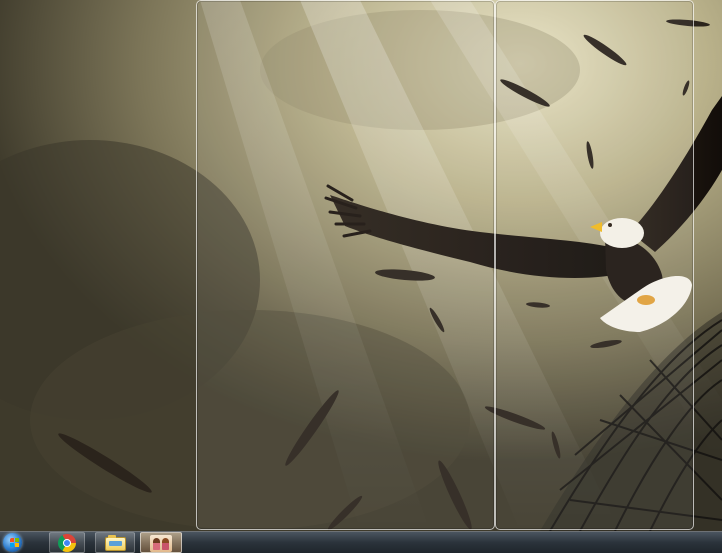 The width and height of the screenshot is (722, 553). I want to click on taskbar, so click(361, 542).